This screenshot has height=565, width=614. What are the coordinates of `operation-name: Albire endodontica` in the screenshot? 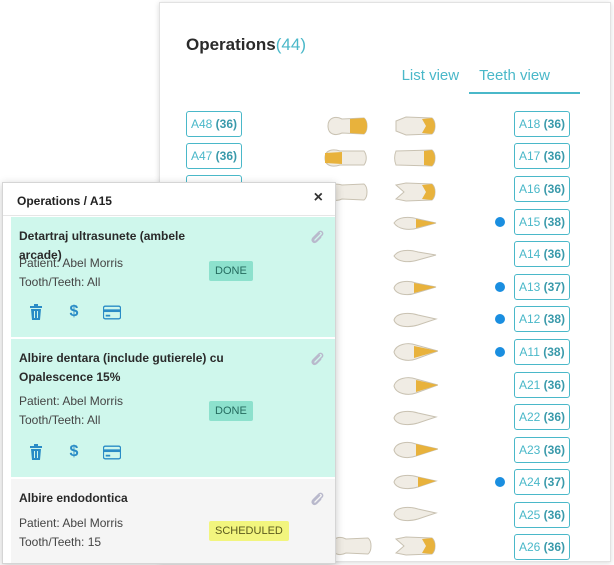 It's located at (73, 498).